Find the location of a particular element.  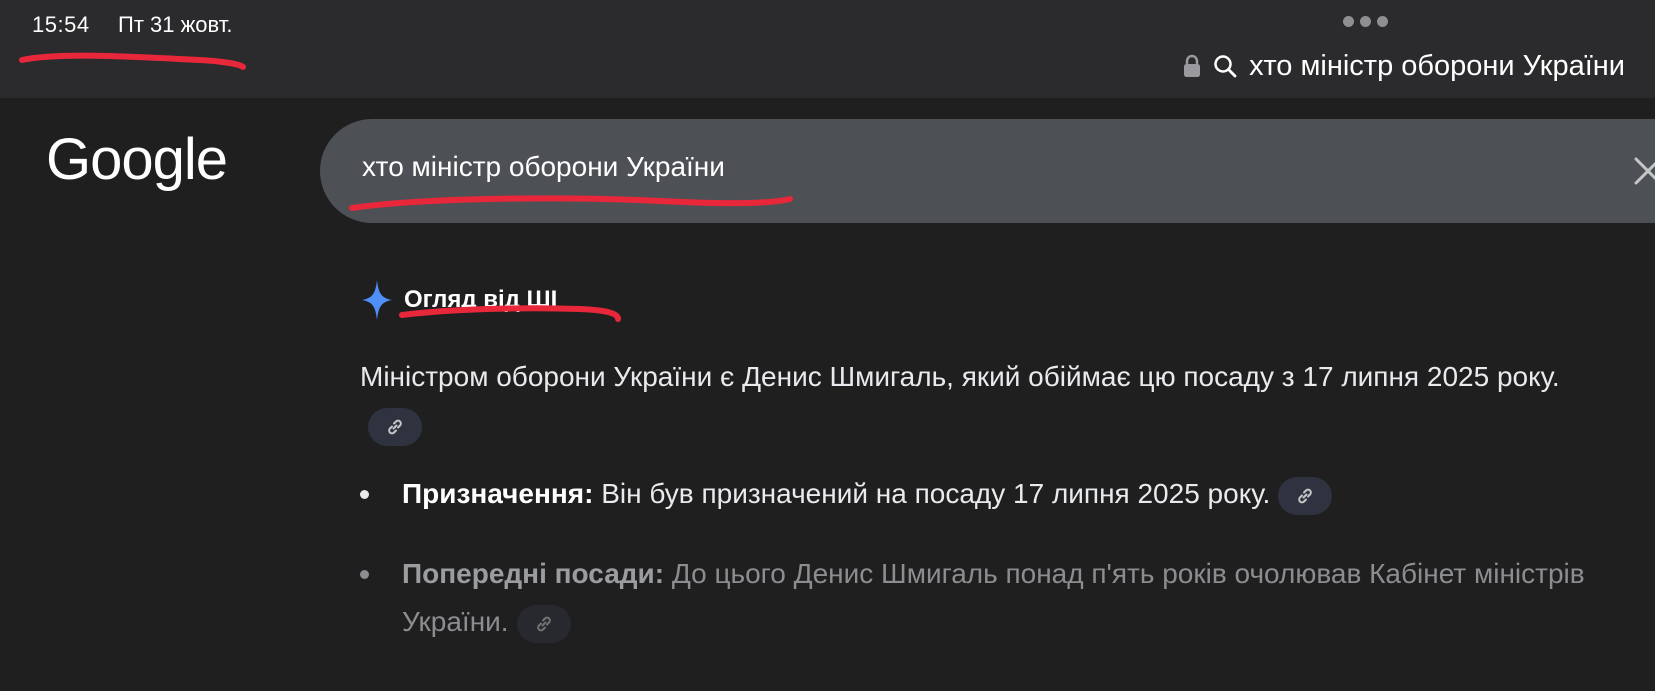

search-box: хто міністр оборони України is located at coordinates (987, 171).